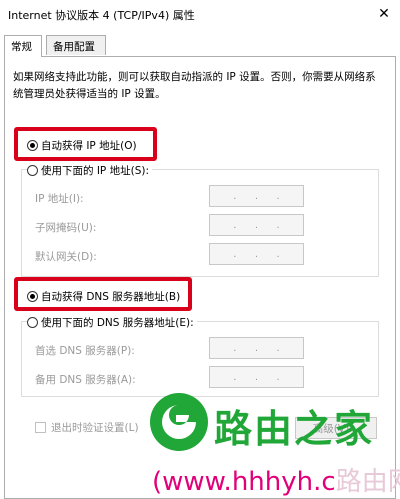 This screenshot has height=499, width=400. What do you see at coordinates (294, 429) in the screenshot?
I see `watermark-brand: 路由之家` at bounding box center [294, 429].